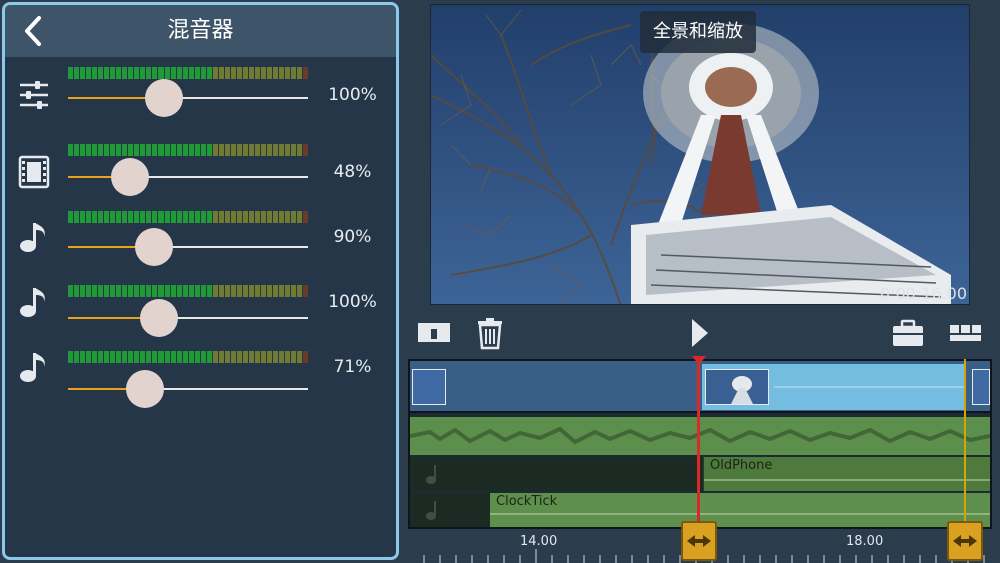  What do you see at coordinates (352, 172) in the screenshot?
I see `volume-percent: 48%` at bounding box center [352, 172].